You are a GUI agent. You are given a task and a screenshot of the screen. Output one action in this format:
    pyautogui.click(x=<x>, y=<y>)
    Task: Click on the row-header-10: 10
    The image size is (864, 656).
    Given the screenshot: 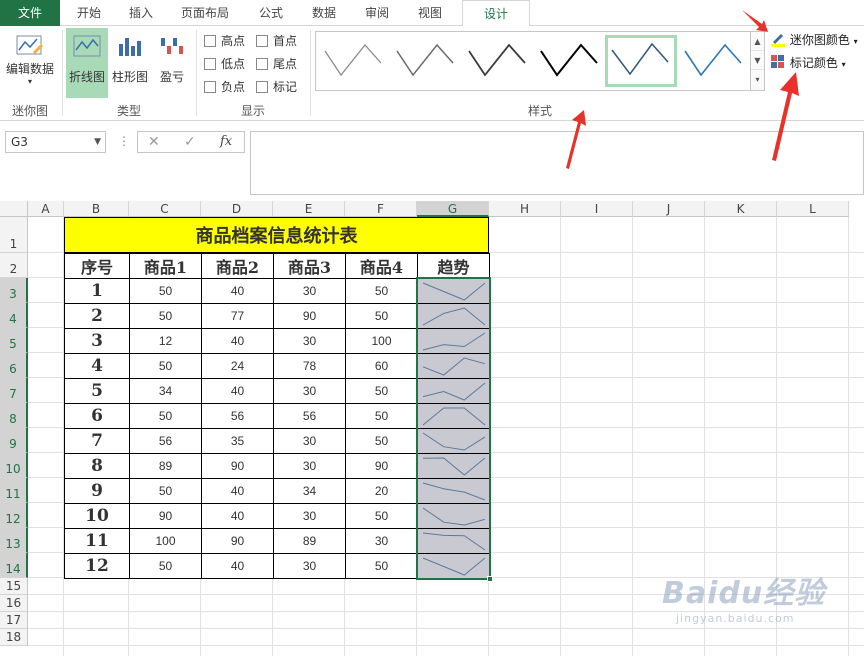 What is the action you would take?
    pyautogui.click(x=14, y=465)
    